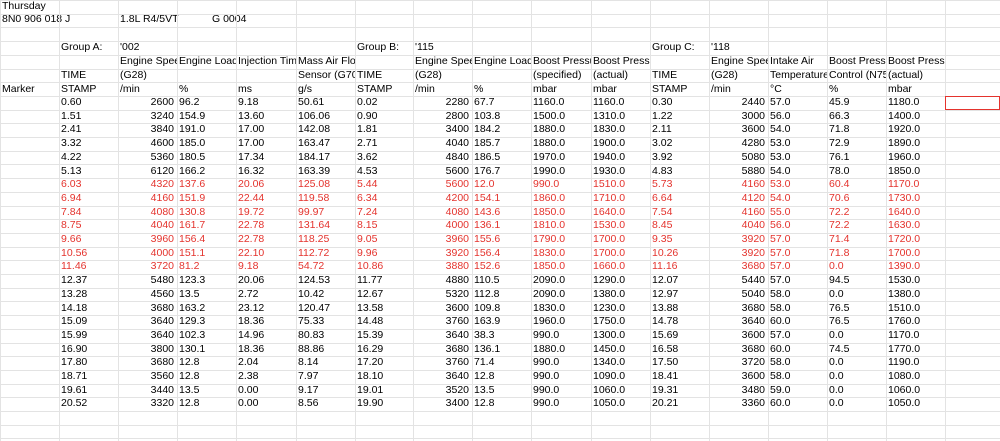  What do you see at coordinates (325, 116) in the screenshot?
I see `data-cell: 106.06` at bounding box center [325, 116].